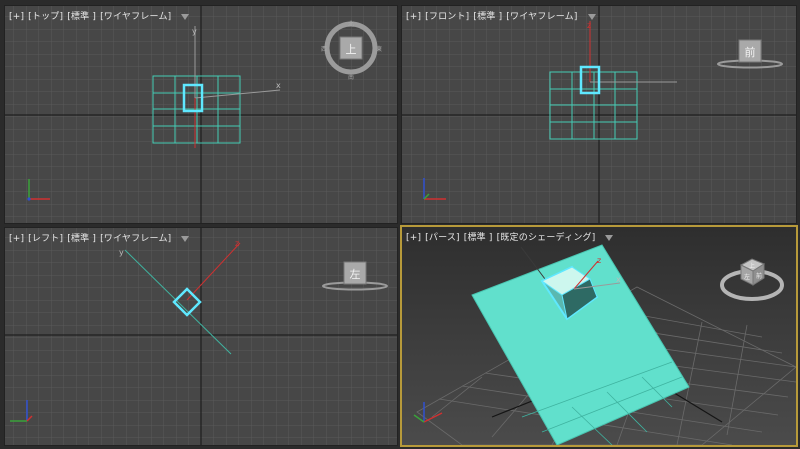 The height and width of the screenshot is (449, 800). Describe the element at coordinates (351, 77) in the screenshot. I see `compass-south: 南` at that location.